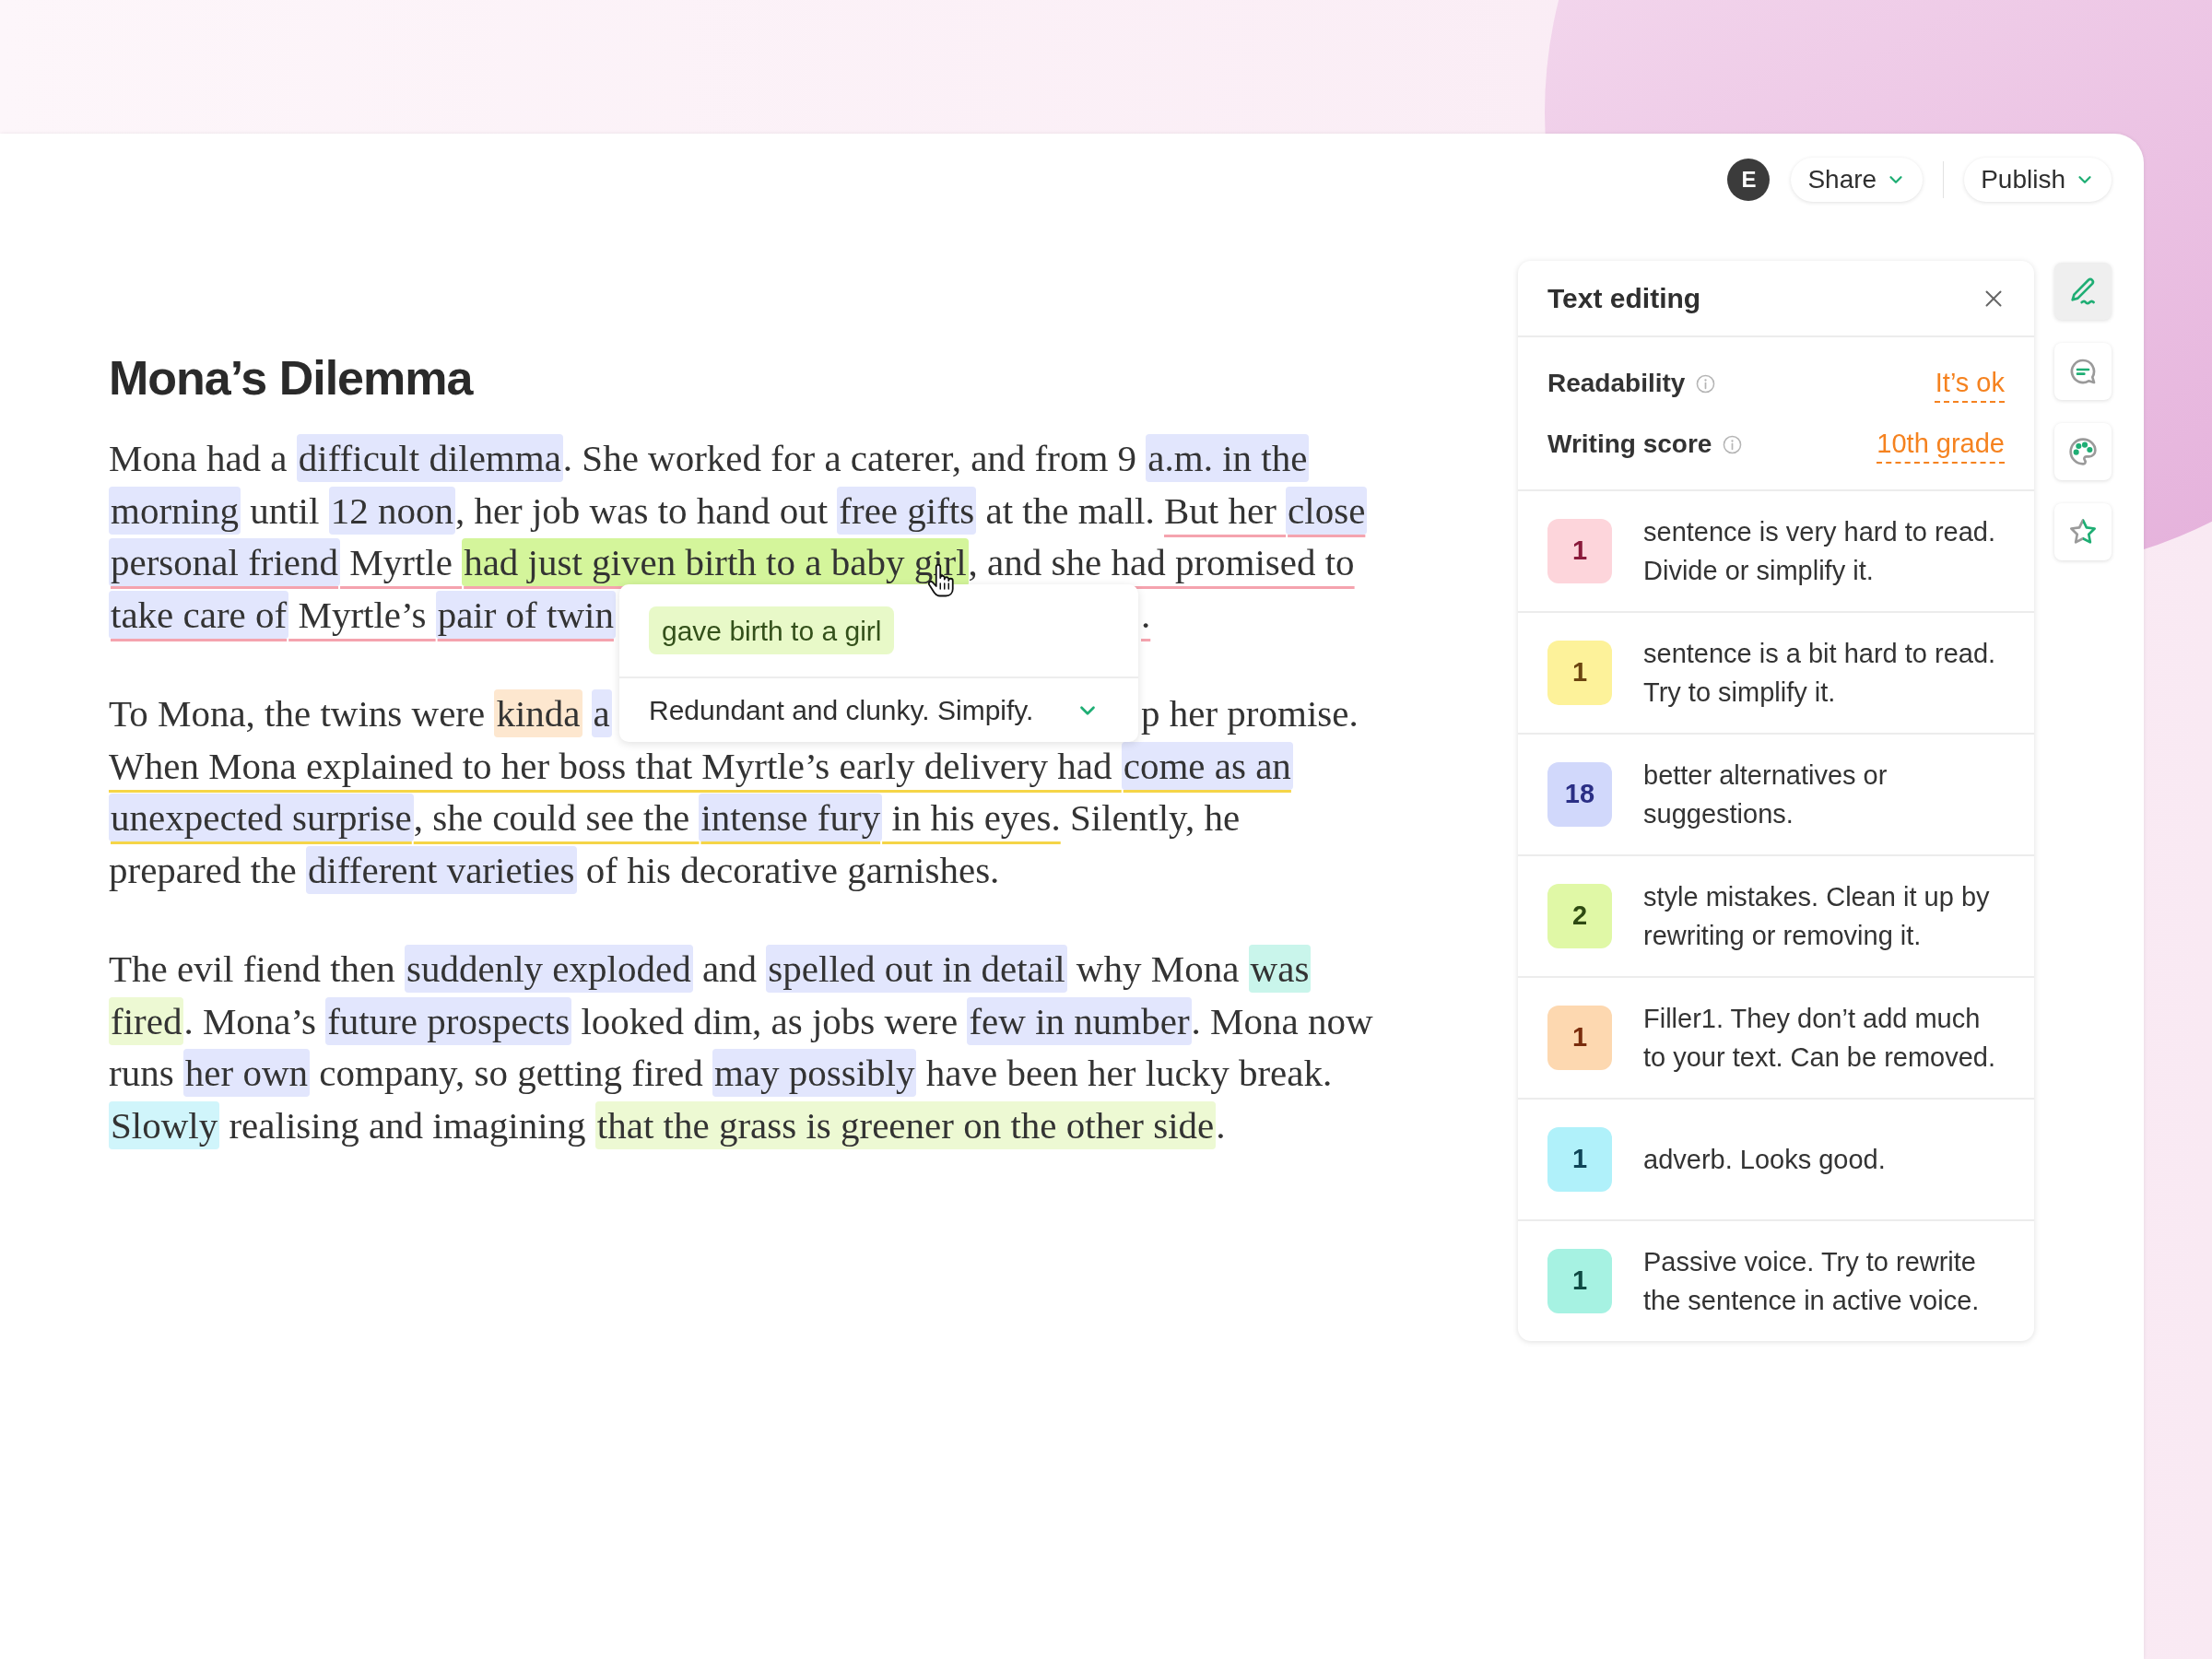 The height and width of the screenshot is (1659, 2212). I want to click on highlighted-phrase: personal friend, so click(225, 562).